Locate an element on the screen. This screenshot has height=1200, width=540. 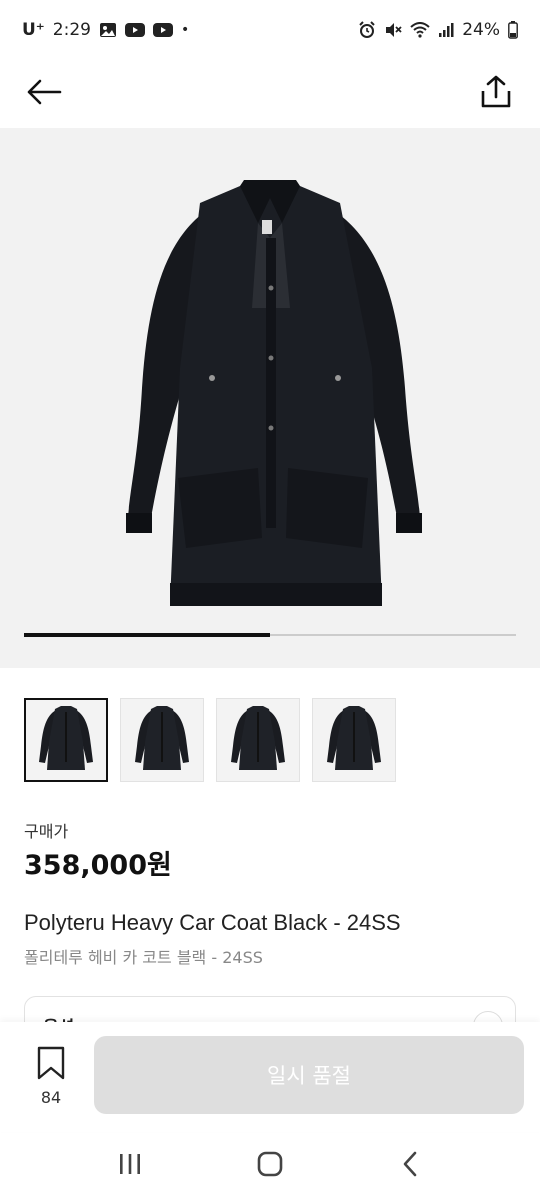
system-navigation-bar is located at coordinates (270, 1166).